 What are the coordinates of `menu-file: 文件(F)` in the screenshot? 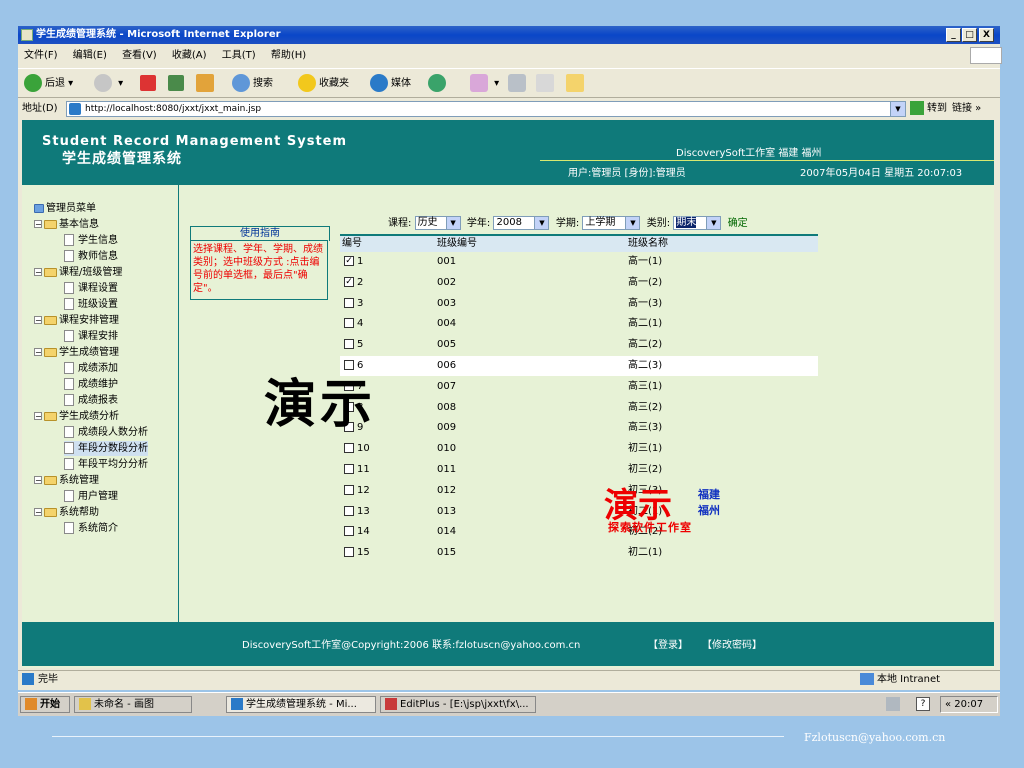 It's located at (41, 55).